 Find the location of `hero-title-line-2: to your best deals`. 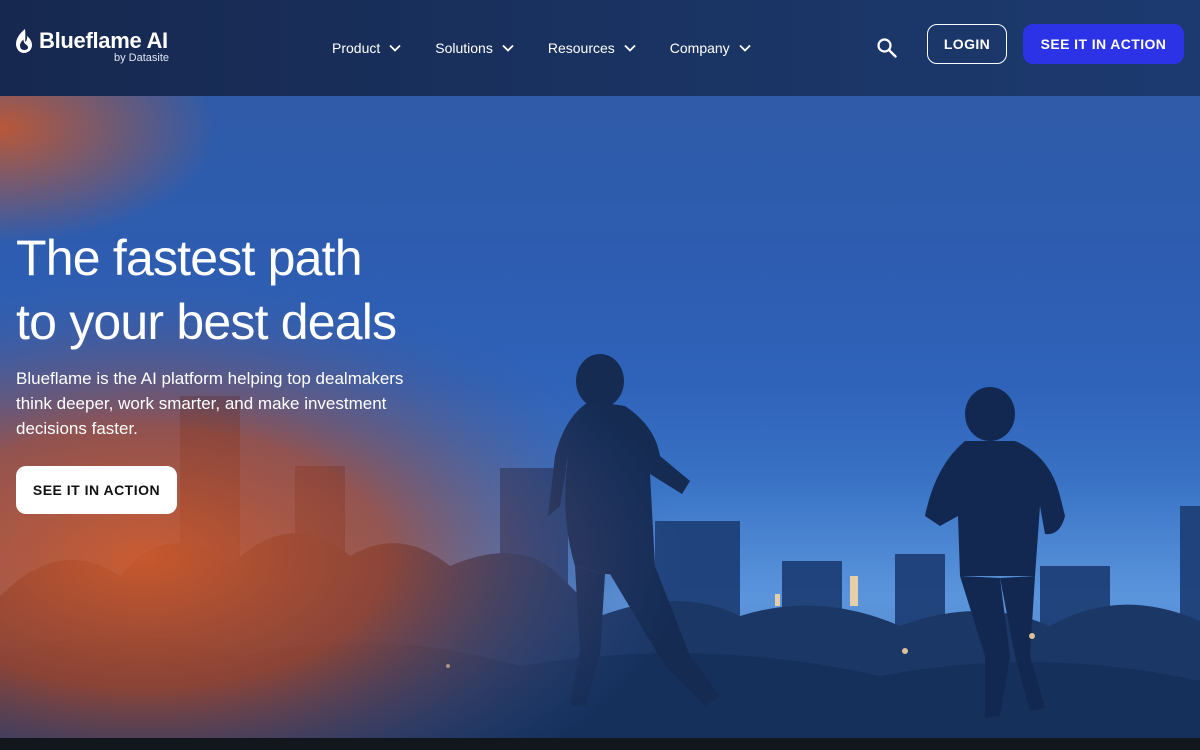

hero-title-line-2: to your best deals is located at coordinates (206, 322).